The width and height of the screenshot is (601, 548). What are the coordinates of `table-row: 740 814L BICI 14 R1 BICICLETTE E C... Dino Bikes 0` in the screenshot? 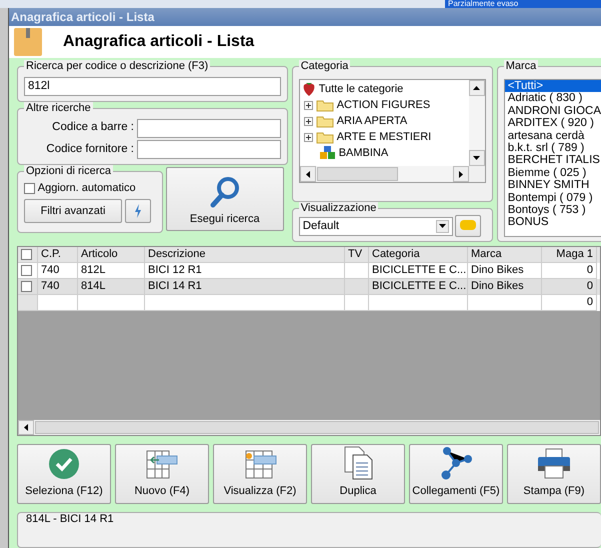 It's located at (309, 287).